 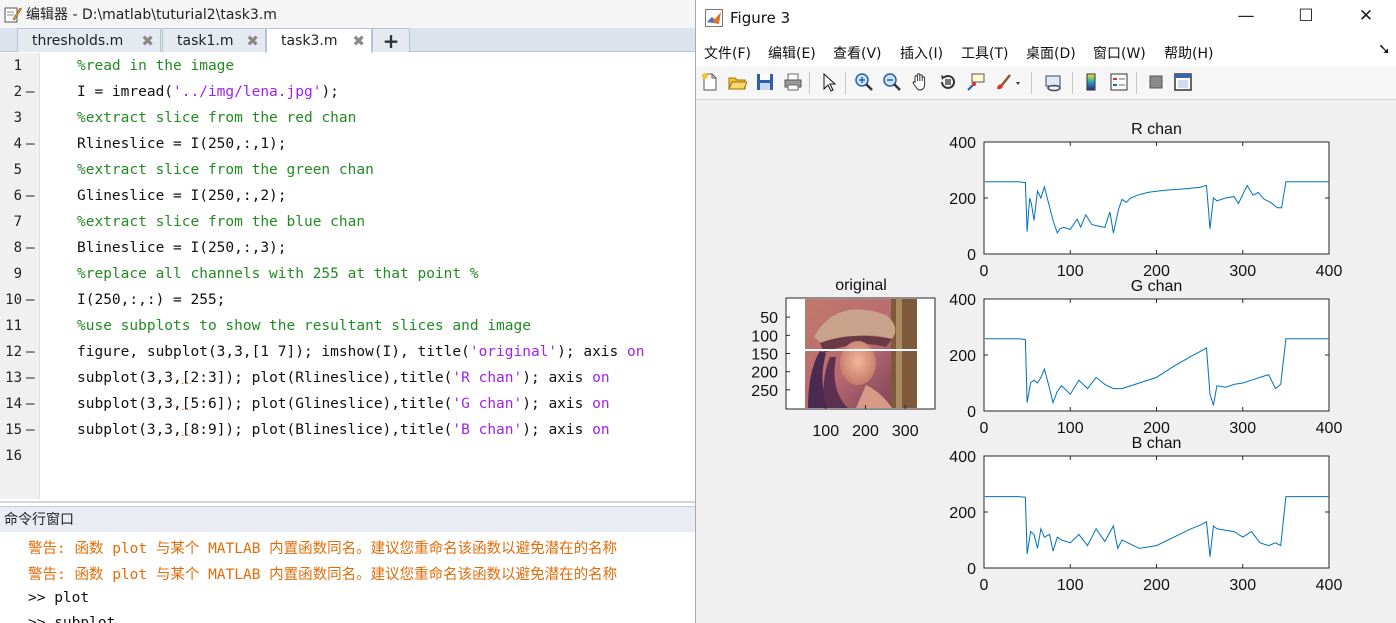 I want to click on code-text: %read in the image, so click(x=155, y=66).